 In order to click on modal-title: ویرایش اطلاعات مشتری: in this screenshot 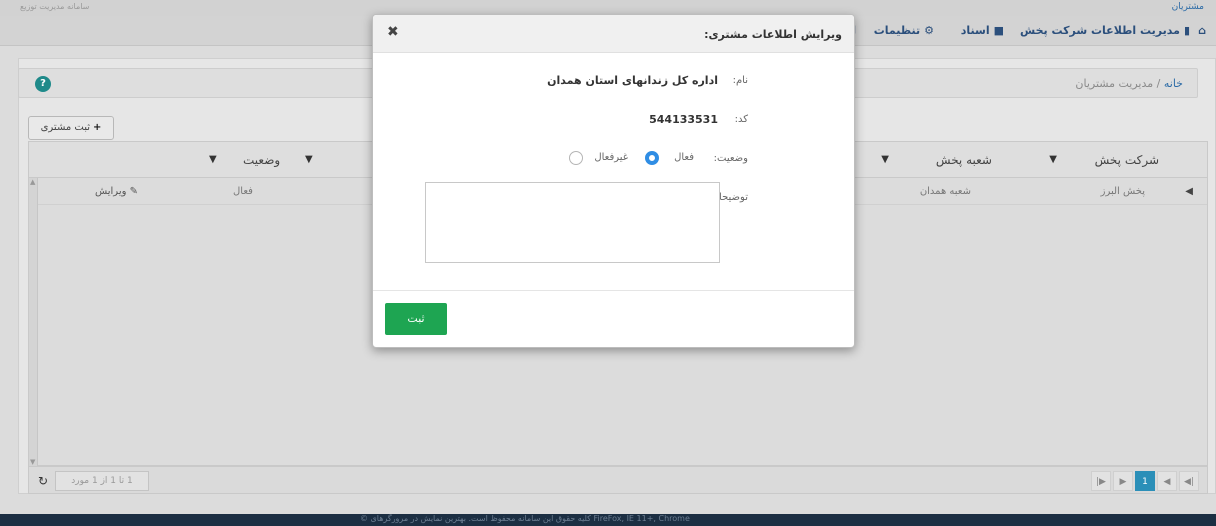, I will do `click(773, 34)`.